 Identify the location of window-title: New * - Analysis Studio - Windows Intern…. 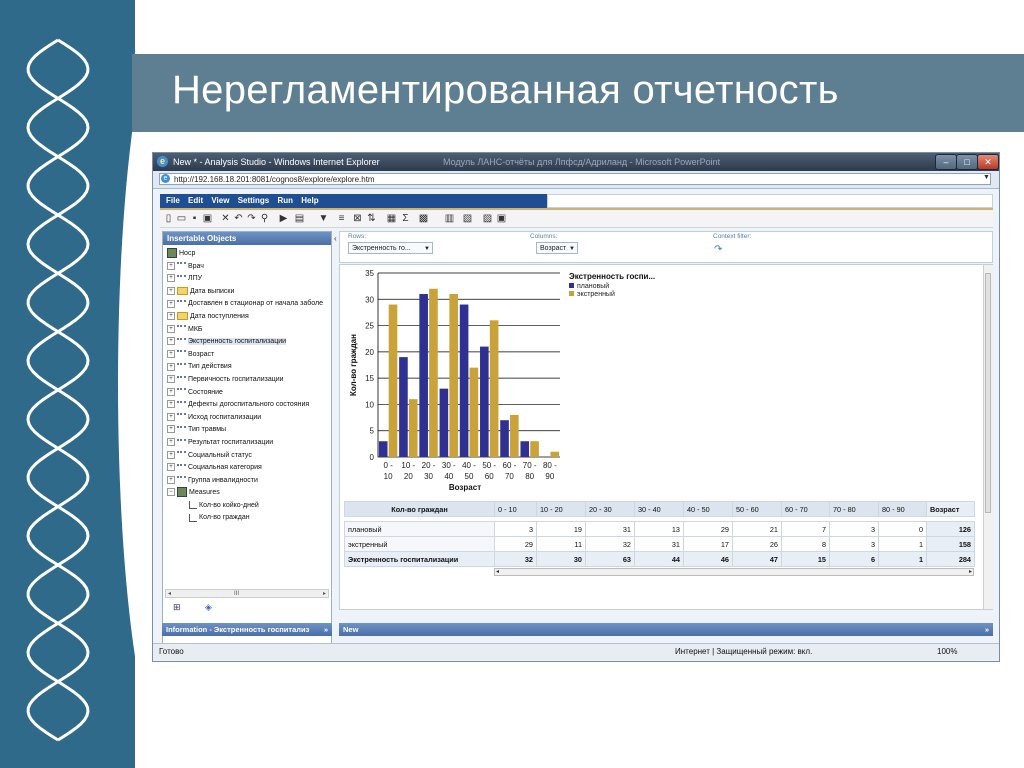
(276, 162).